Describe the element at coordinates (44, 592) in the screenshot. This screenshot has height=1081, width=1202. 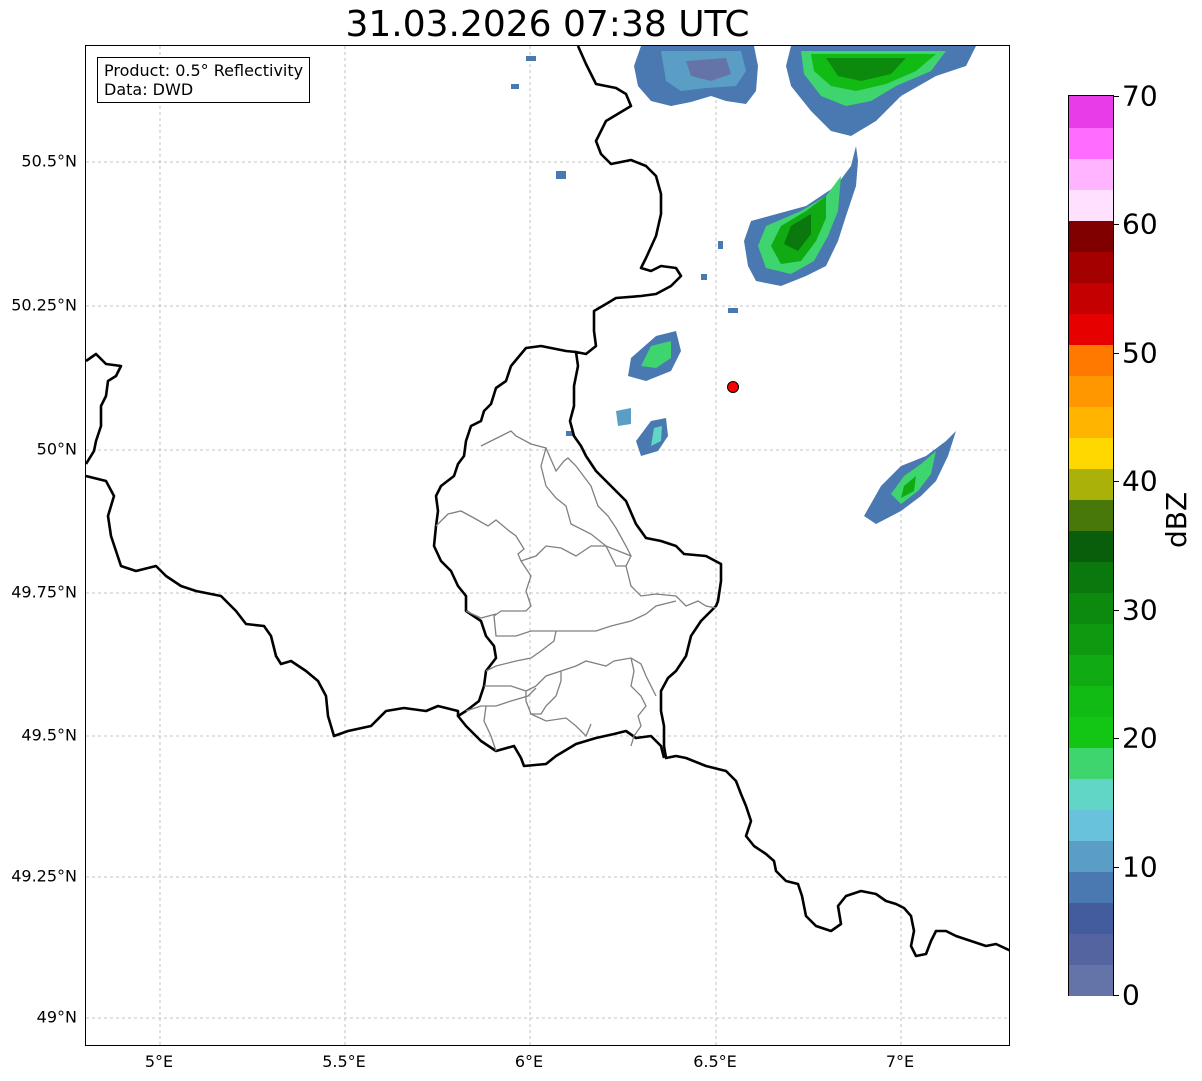
I see `lat-label: 49.75°N` at that location.